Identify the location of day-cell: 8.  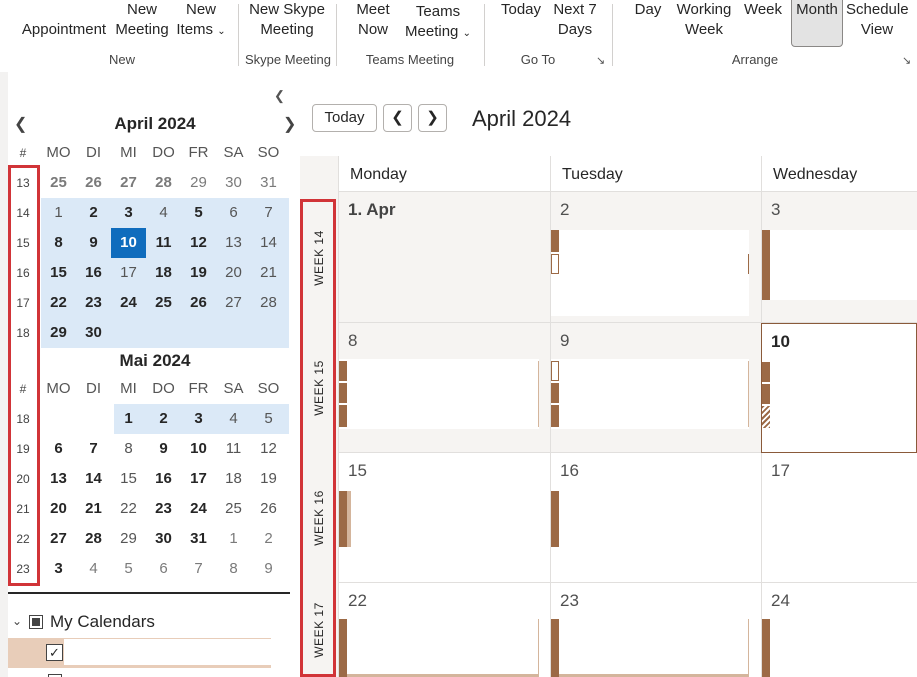
(444, 388).